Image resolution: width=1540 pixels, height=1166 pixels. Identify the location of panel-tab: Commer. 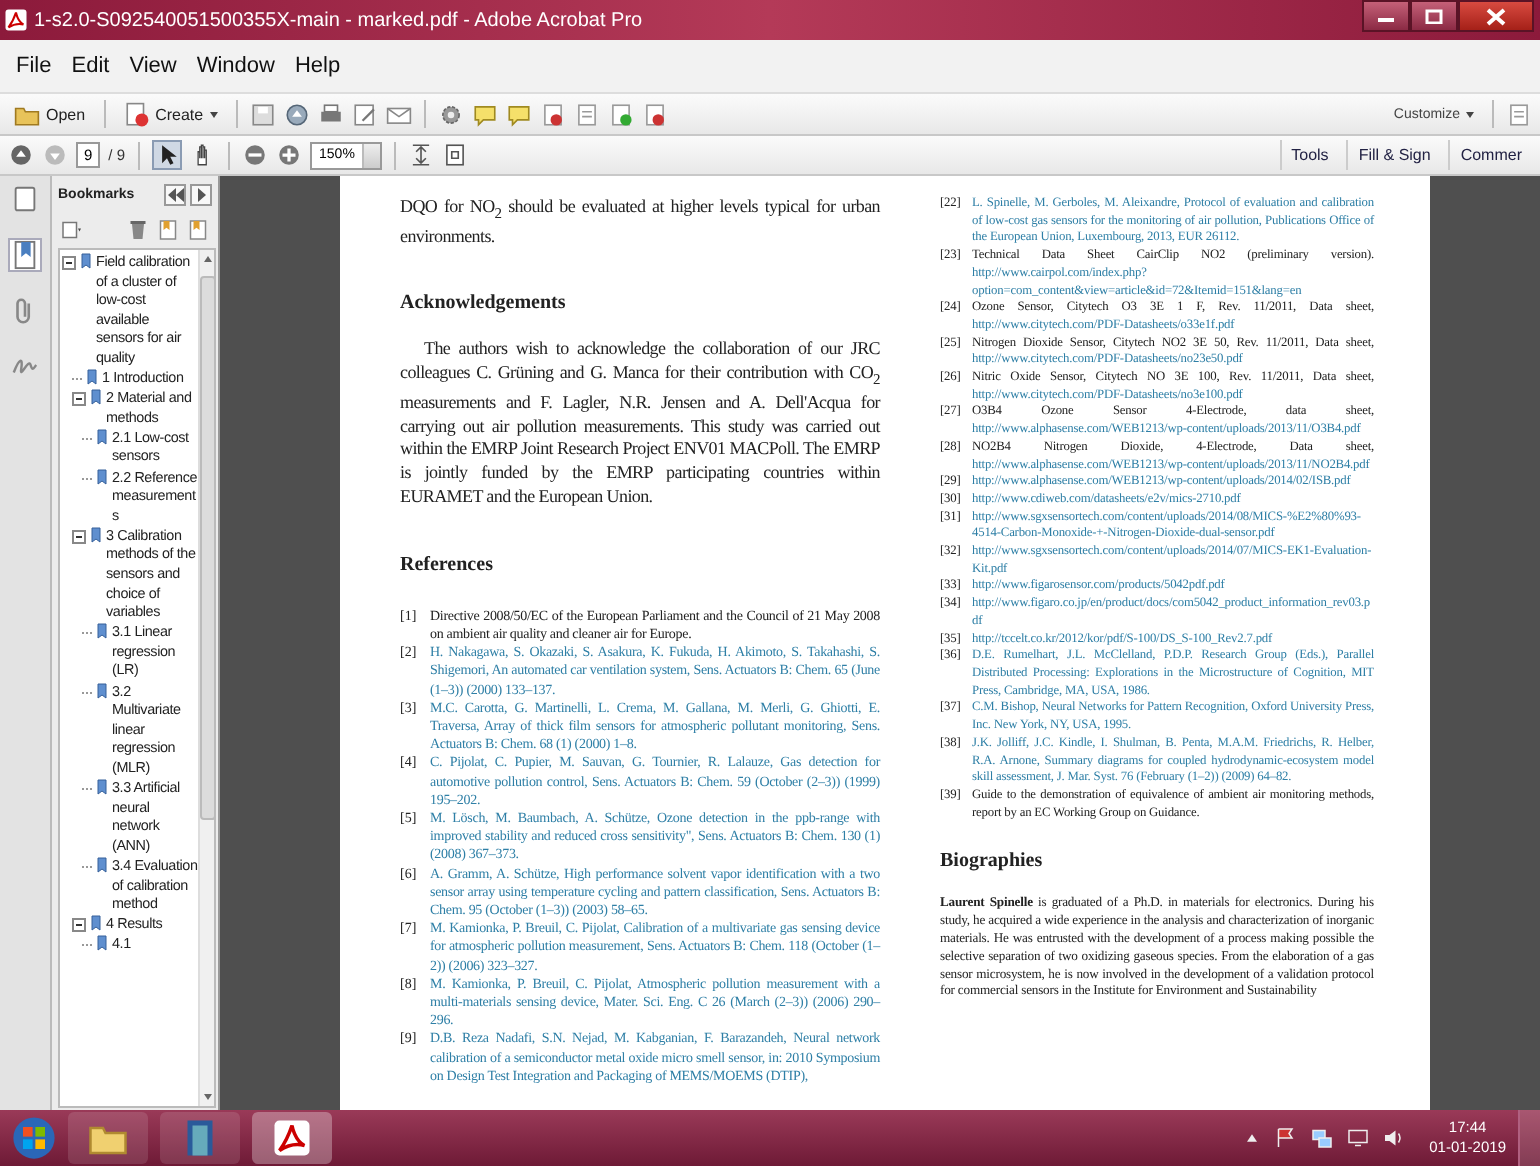
(1490, 155).